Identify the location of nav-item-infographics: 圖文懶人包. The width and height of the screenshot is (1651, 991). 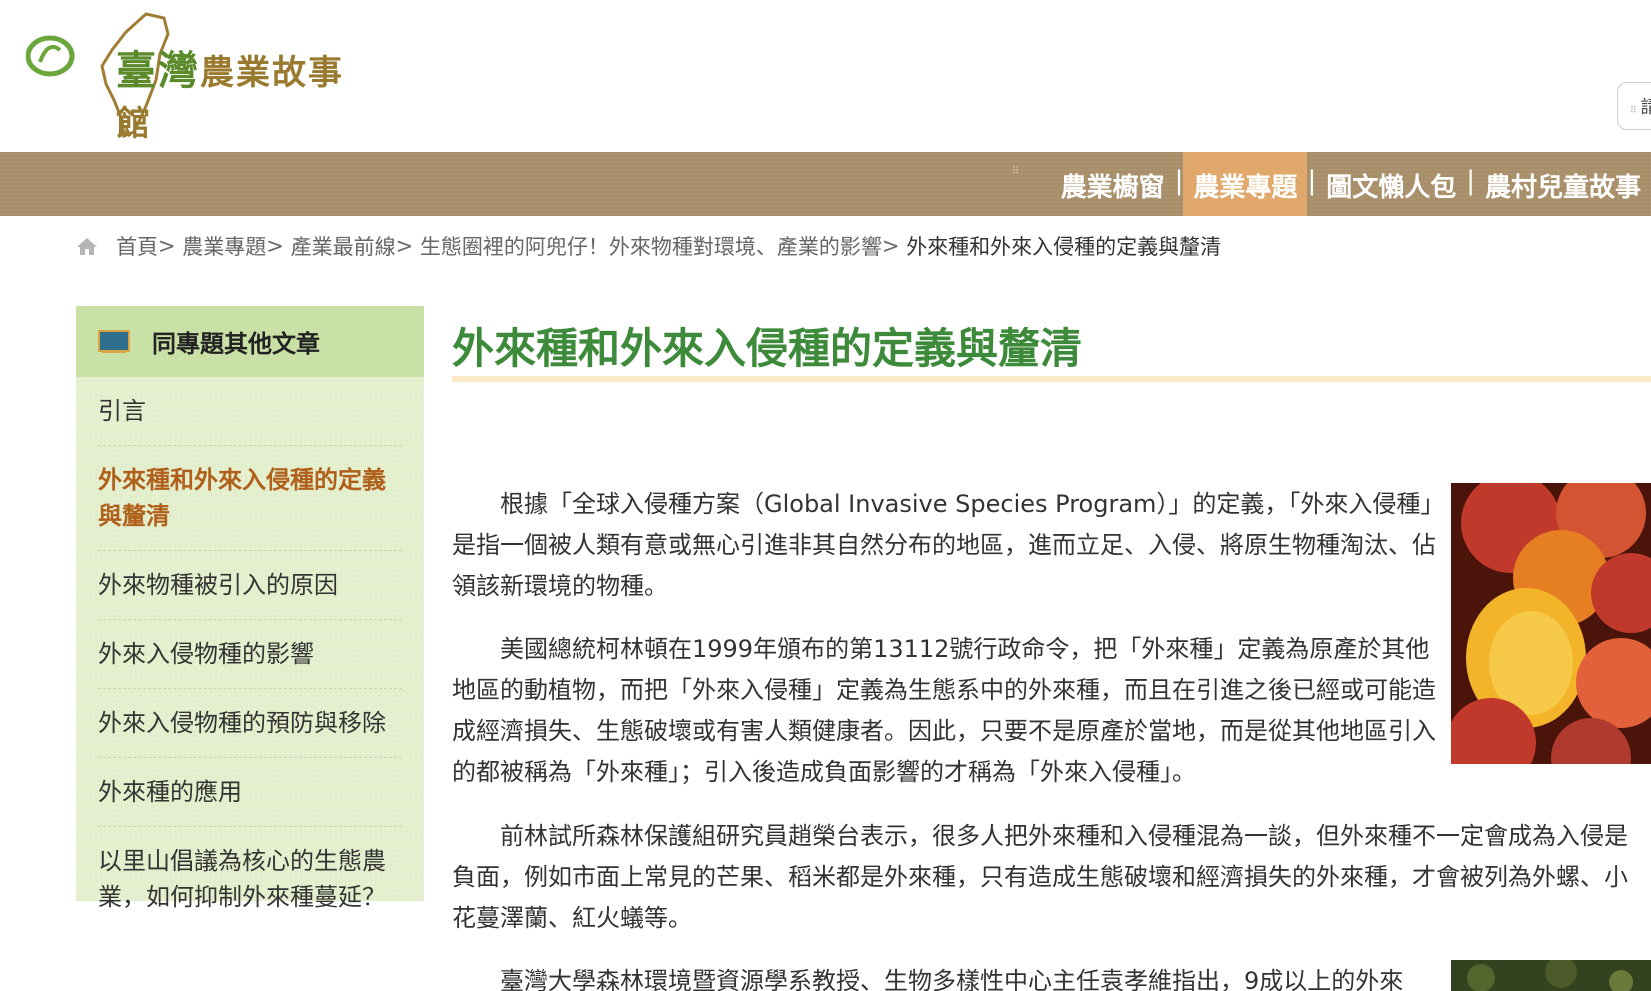
(1391, 184).